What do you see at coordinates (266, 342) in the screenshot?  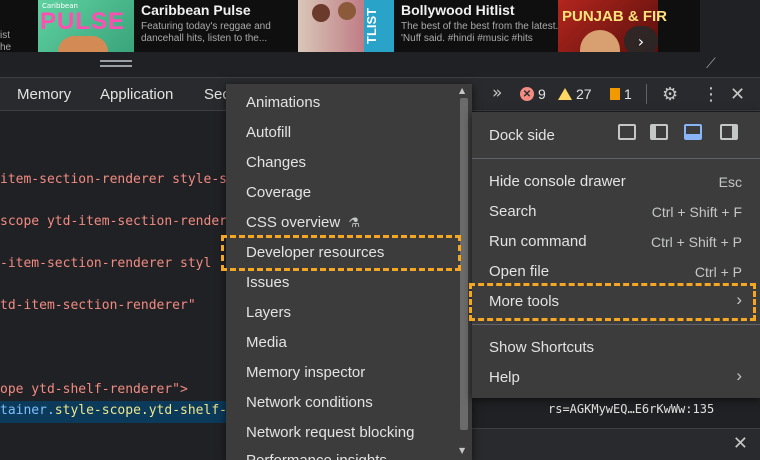 I see `submenu-item-media: Media` at bounding box center [266, 342].